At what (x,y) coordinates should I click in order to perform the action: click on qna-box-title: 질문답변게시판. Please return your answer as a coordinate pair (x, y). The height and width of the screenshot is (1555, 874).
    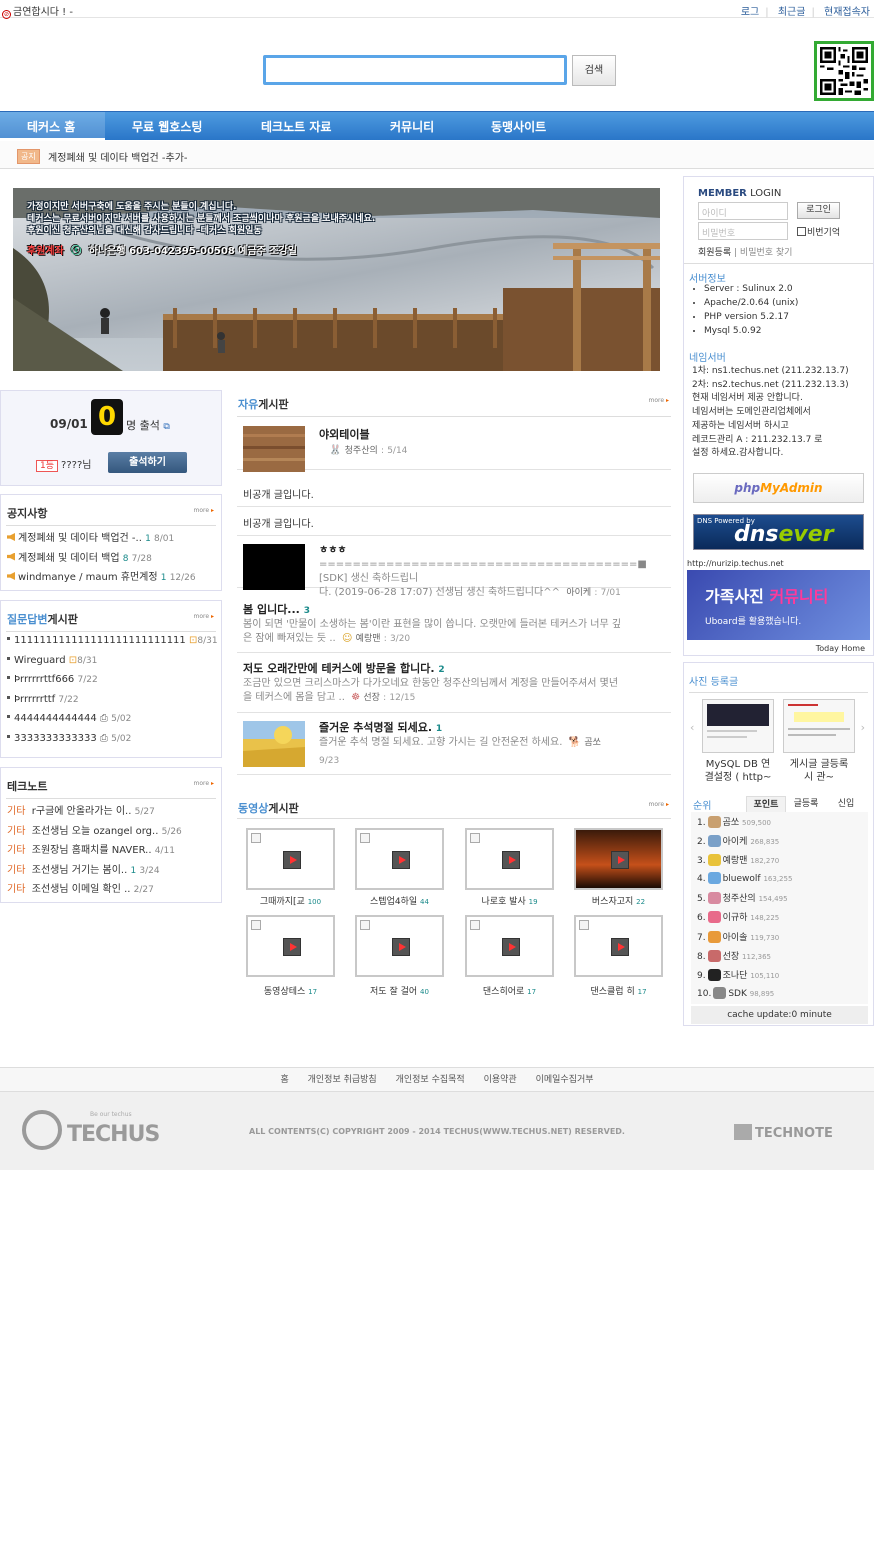
    Looking at the image, I should click on (42, 619).